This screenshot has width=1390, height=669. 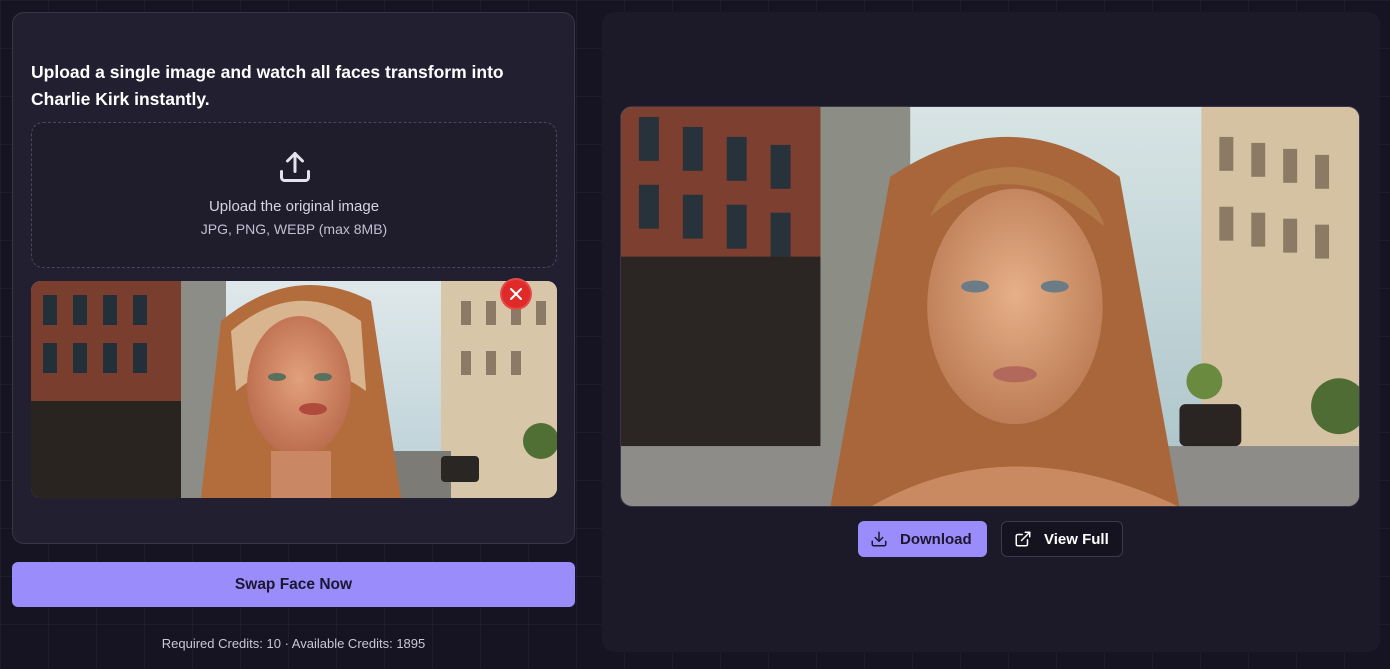 I want to click on close-icon, so click(x=516, y=294).